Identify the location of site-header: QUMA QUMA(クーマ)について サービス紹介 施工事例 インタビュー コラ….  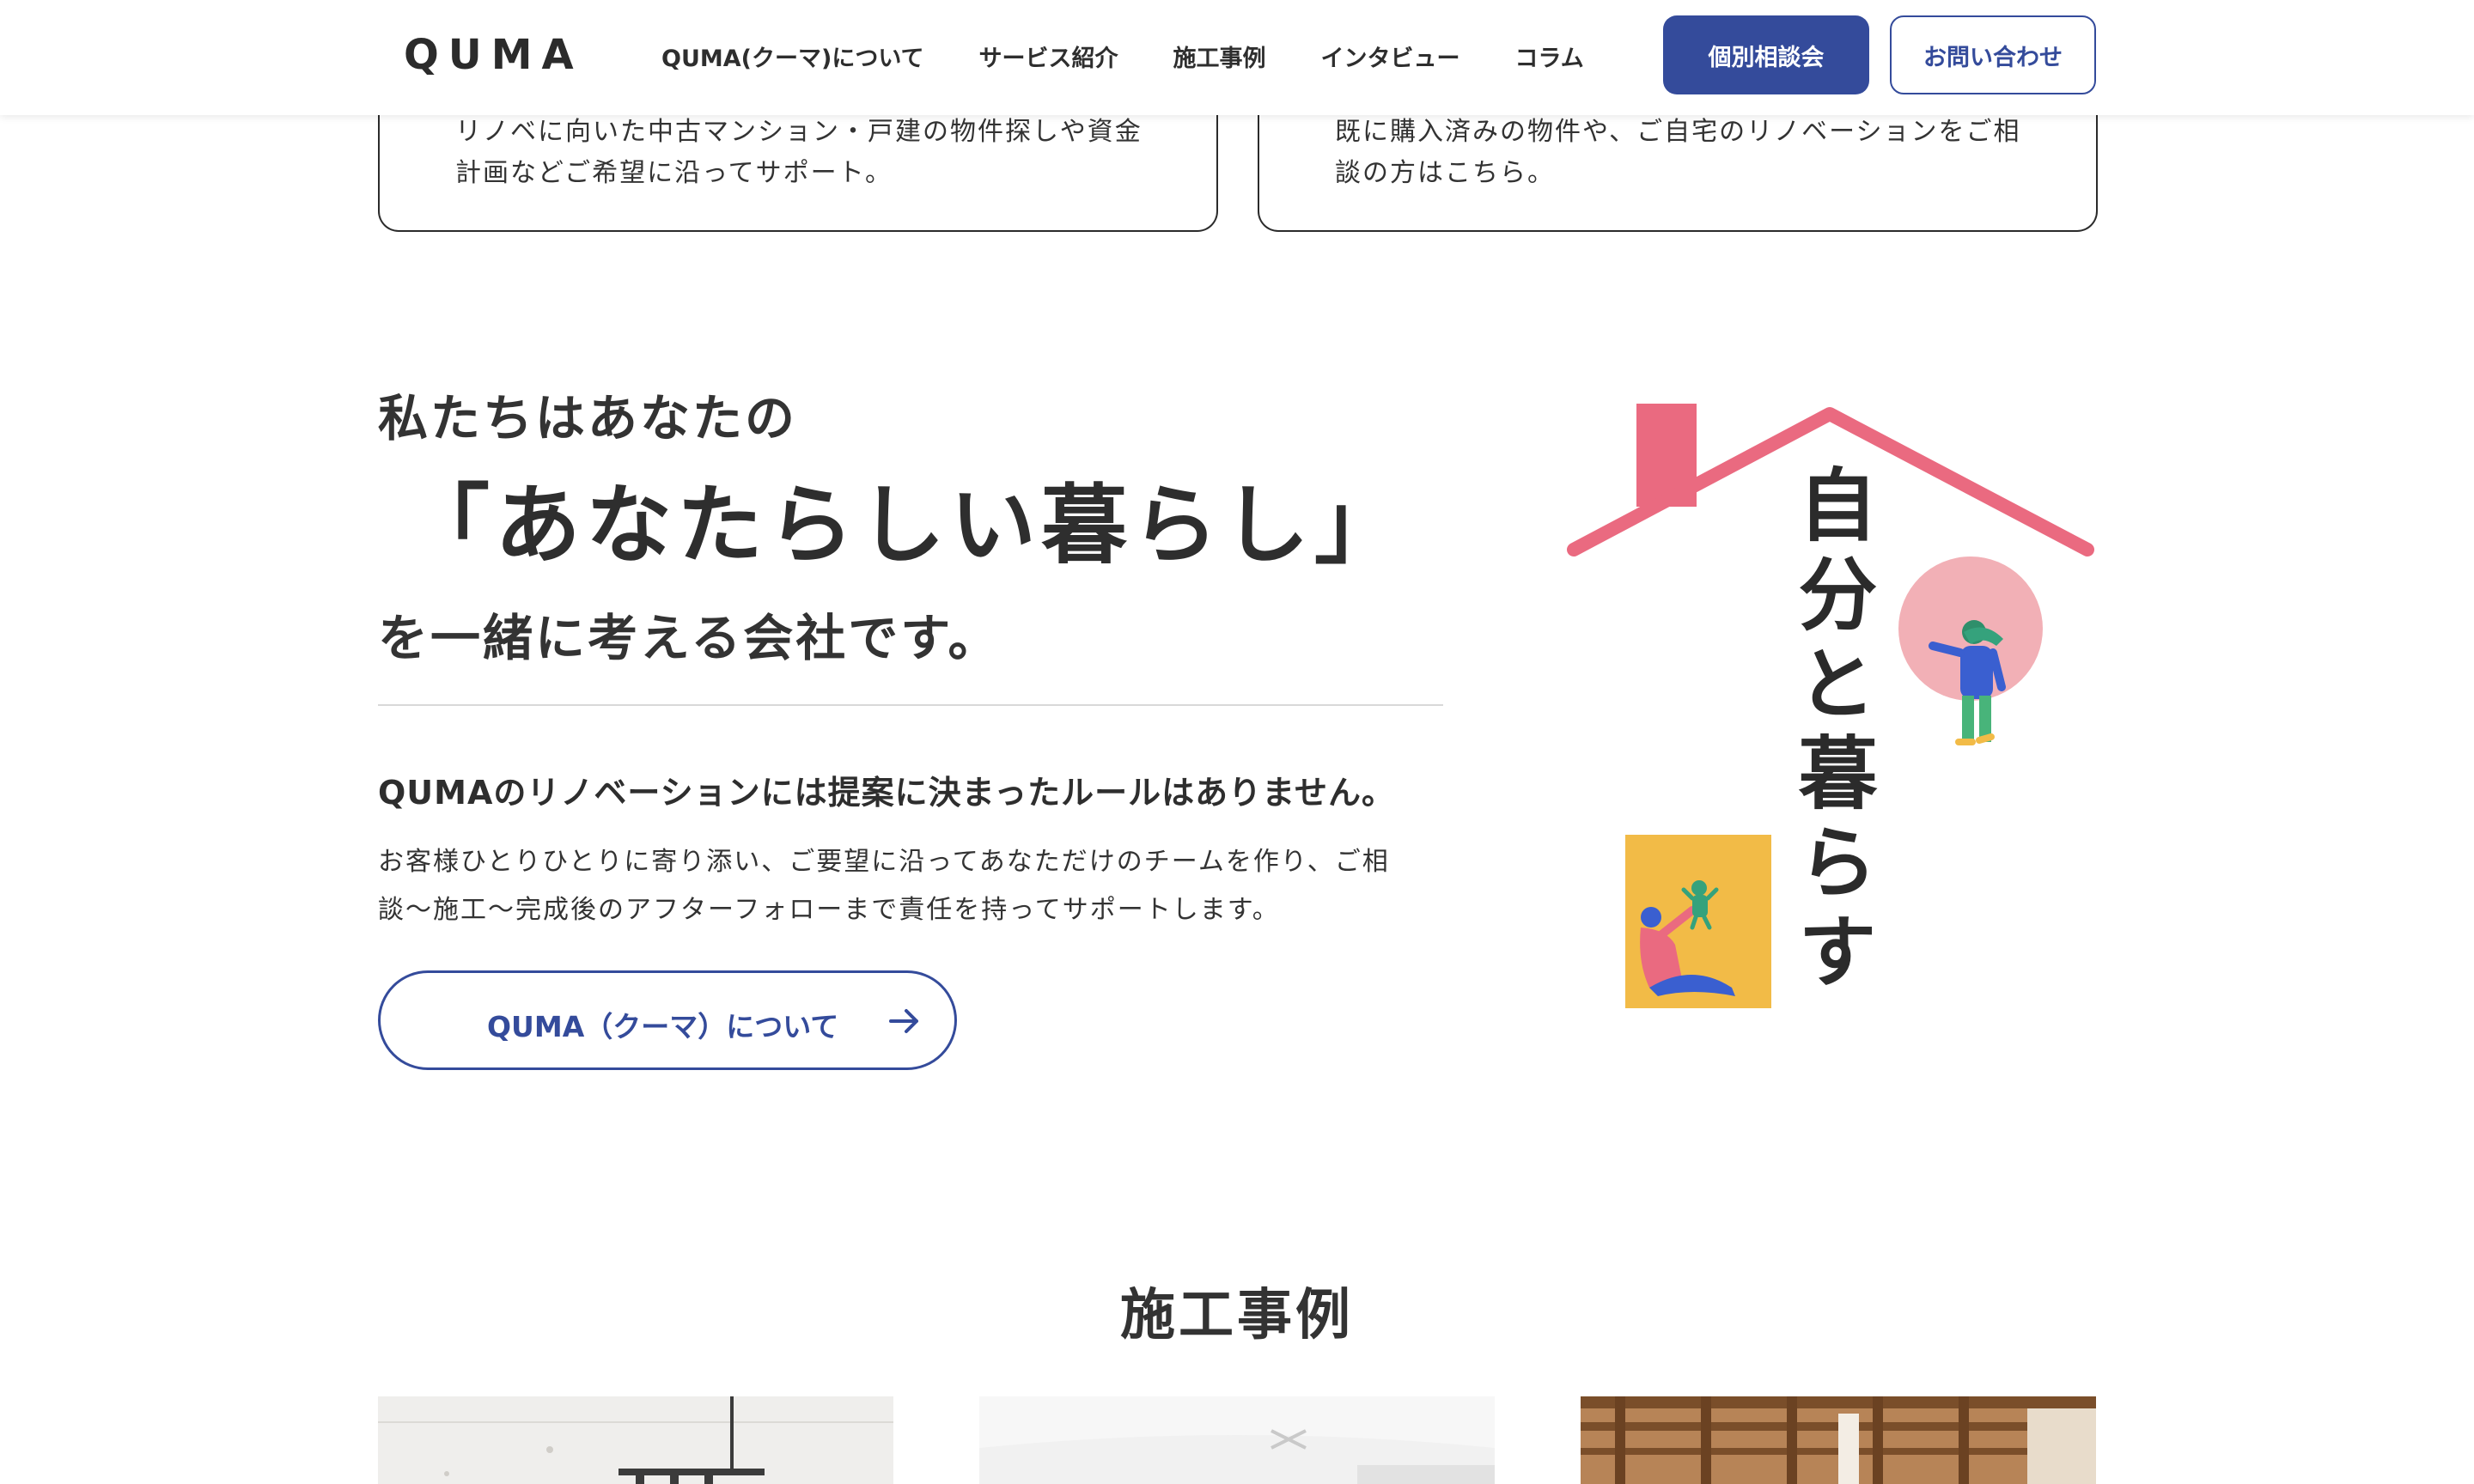
(1237, 57).